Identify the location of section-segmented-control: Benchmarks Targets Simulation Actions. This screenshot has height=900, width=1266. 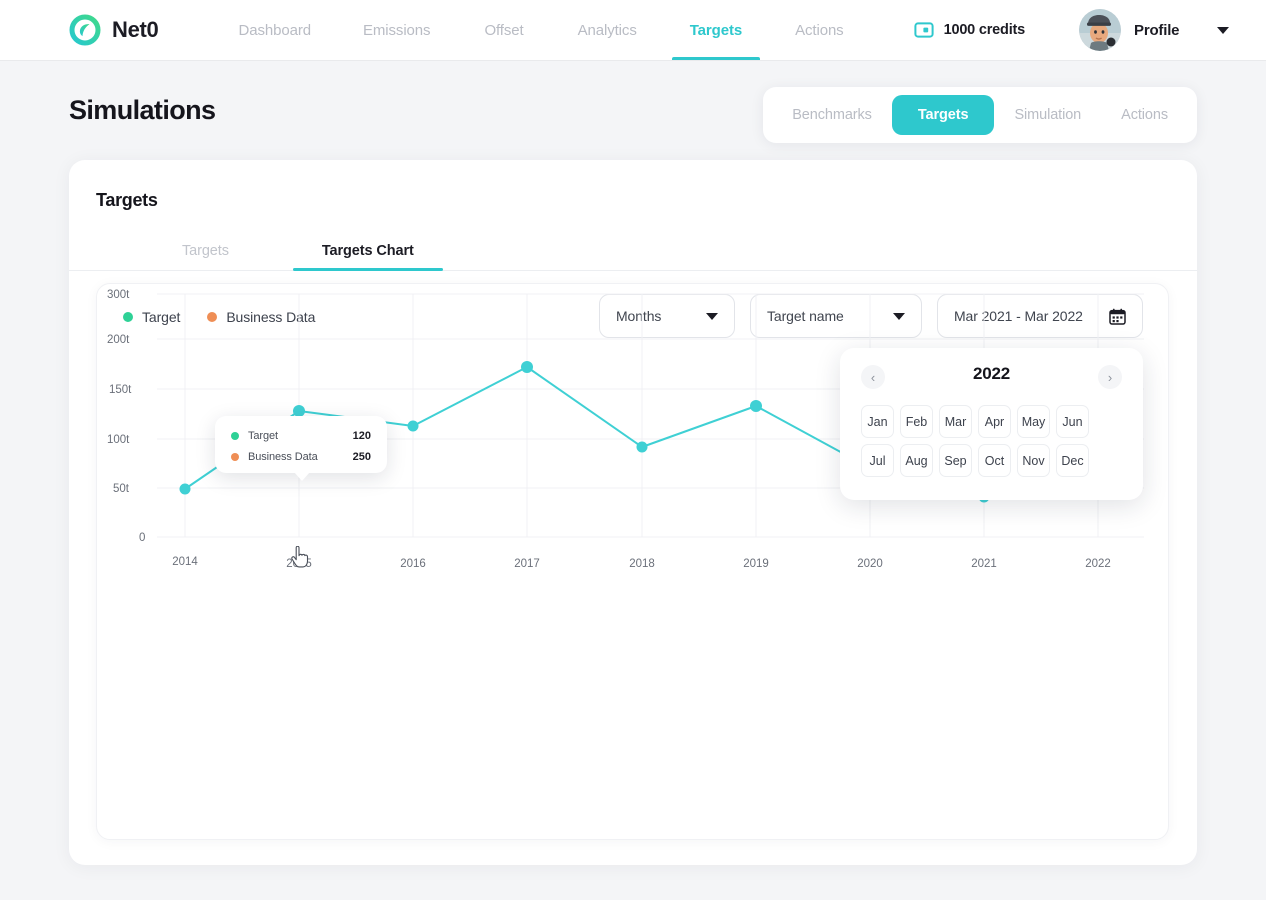
(980, 115).